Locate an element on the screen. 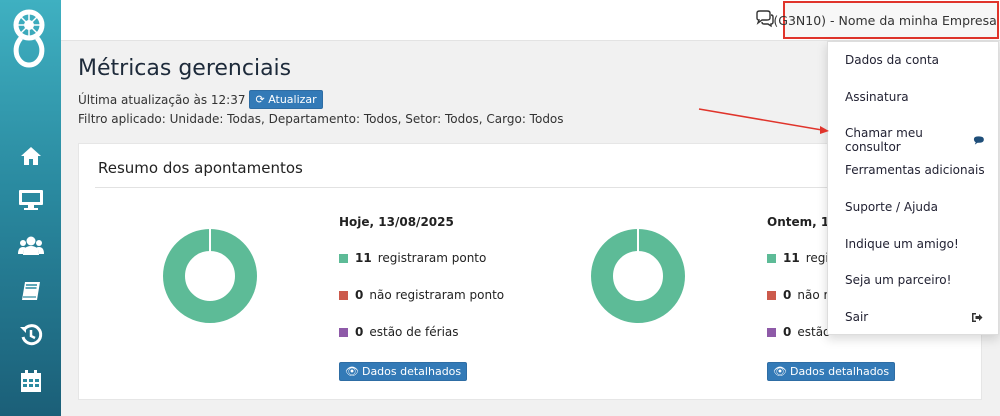  menu-item-subscription: Assinatura is located at coordinates (915, 97).